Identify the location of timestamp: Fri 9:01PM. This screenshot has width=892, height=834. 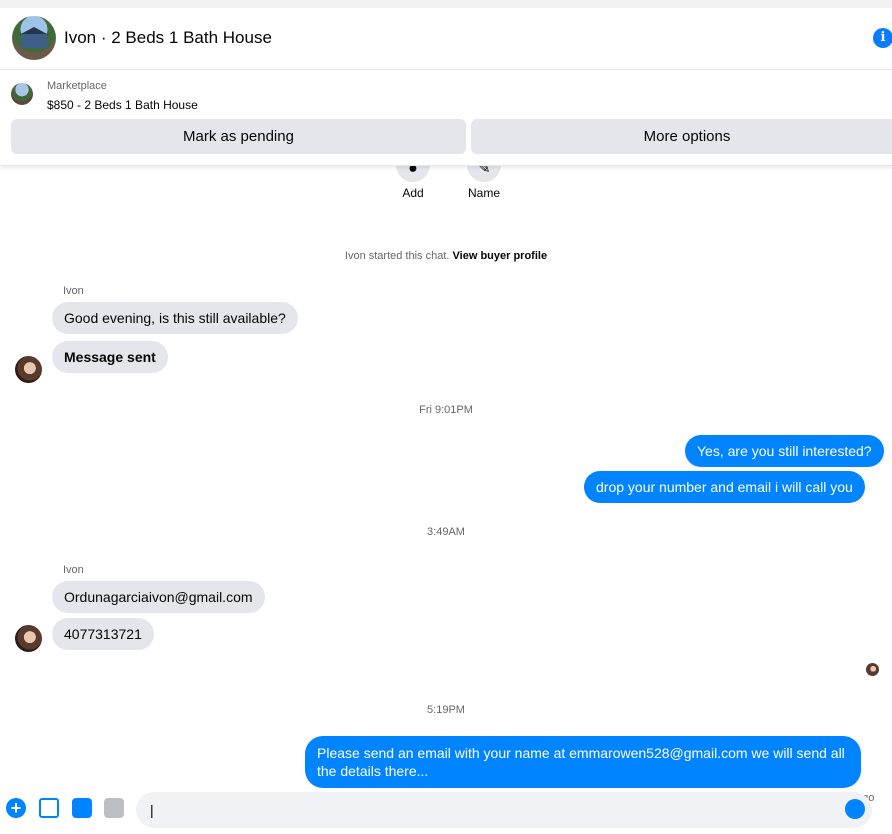
(446, 410).